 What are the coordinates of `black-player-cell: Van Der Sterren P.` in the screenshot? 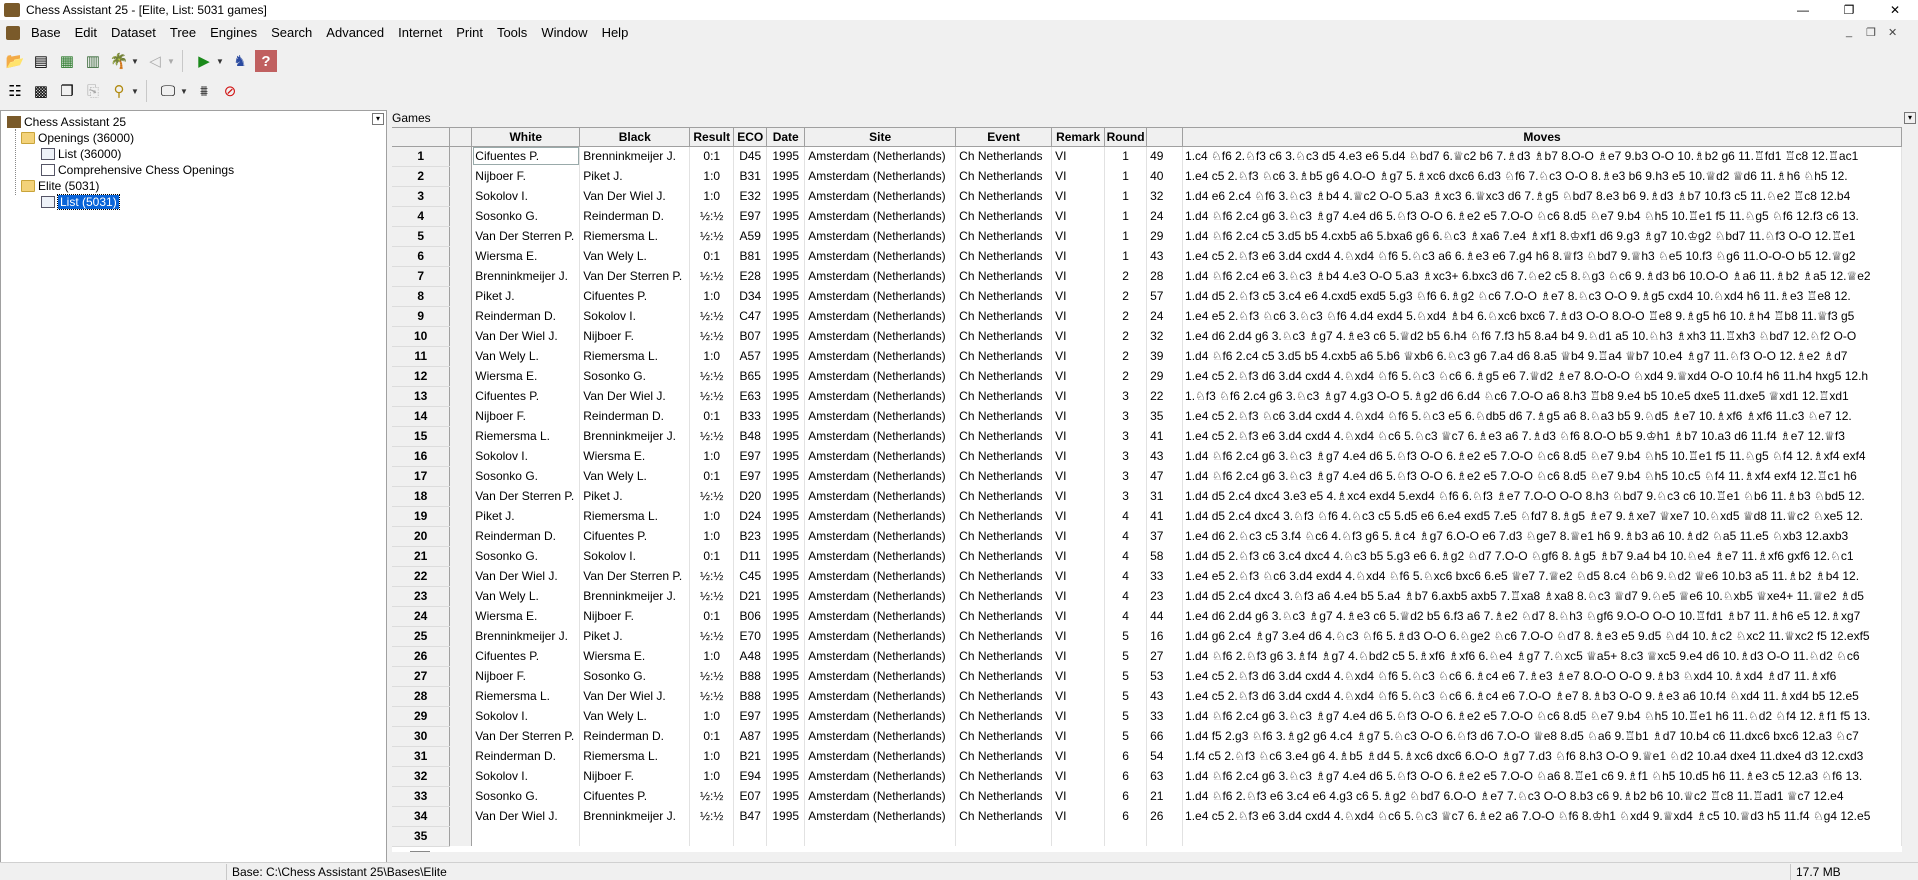 It's located at (635, 276).